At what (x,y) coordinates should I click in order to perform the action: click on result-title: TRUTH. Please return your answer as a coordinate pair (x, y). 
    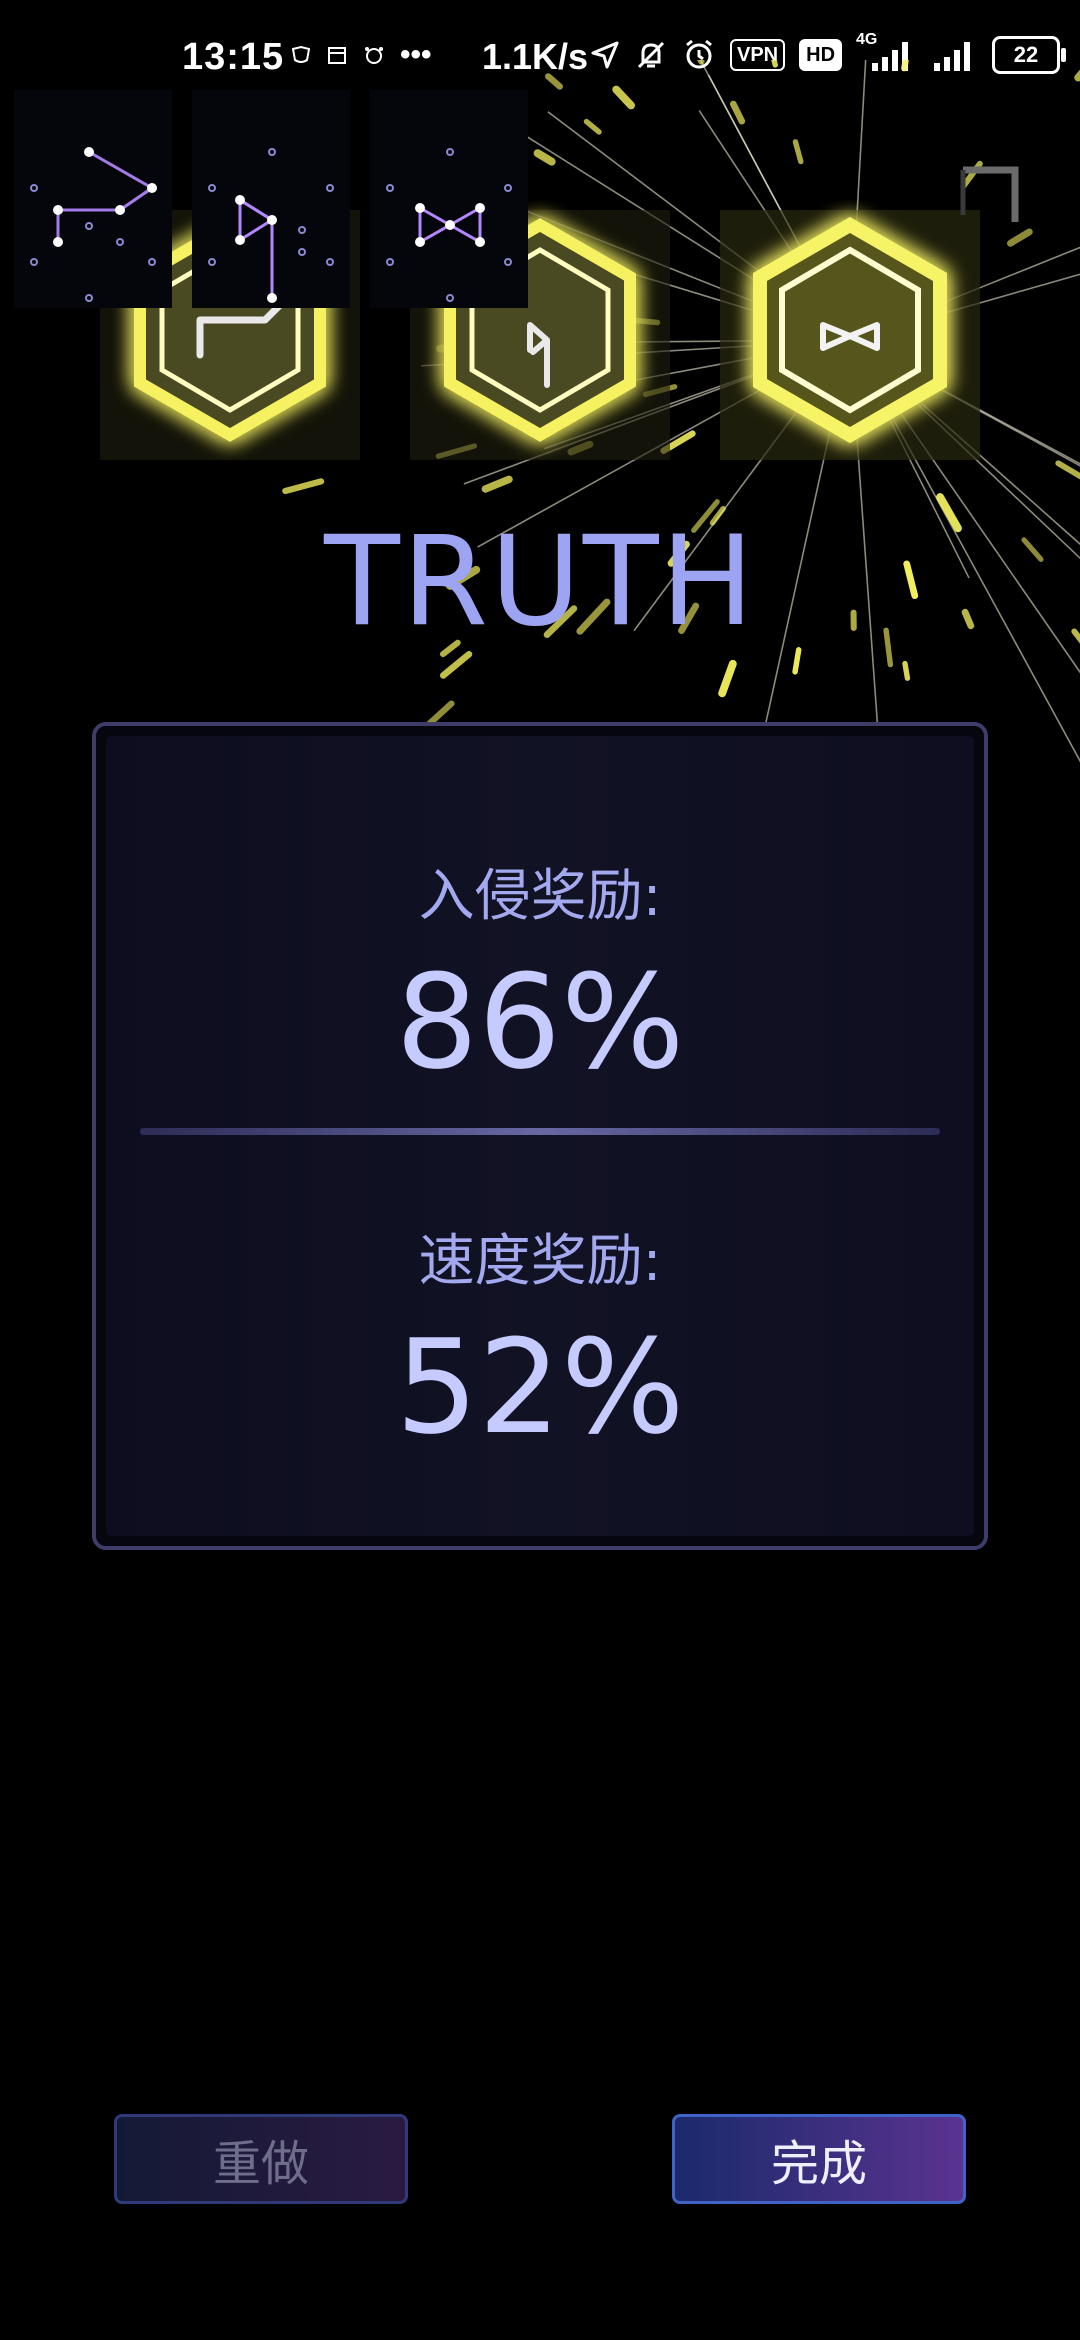
    Looking at the image, I should click on (540, 582).